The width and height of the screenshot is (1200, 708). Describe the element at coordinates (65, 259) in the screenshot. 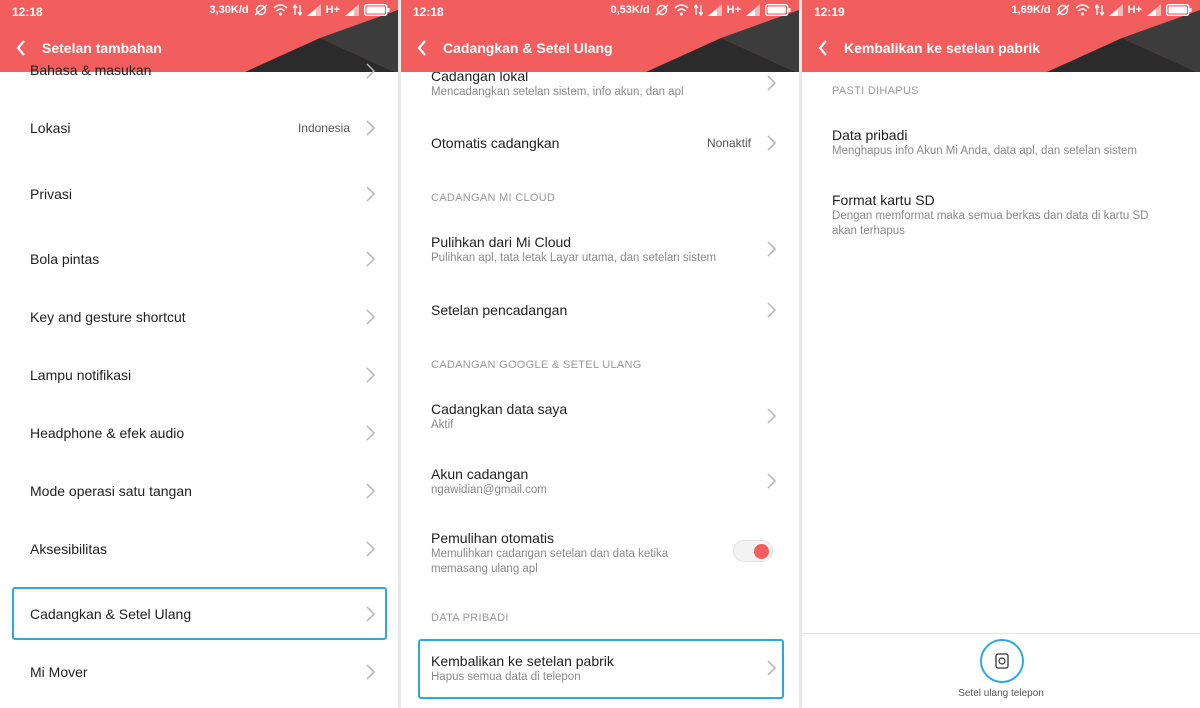

I see `list-item-label: Bola pintas` at that location.